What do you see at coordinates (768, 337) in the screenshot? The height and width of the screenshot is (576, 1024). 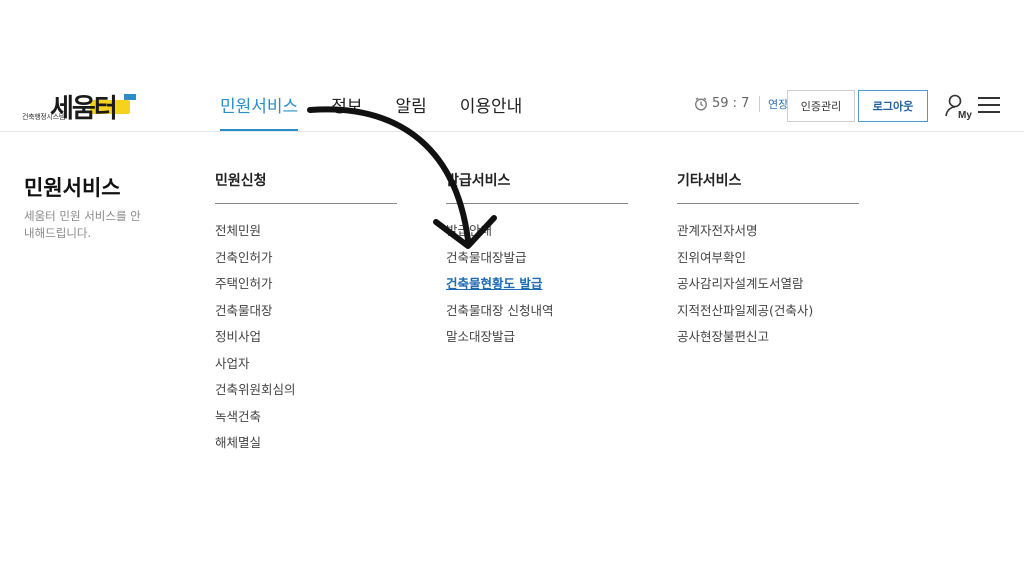 I see `menu-item: 공사현장불편신고` at bounding box center [768, 337].